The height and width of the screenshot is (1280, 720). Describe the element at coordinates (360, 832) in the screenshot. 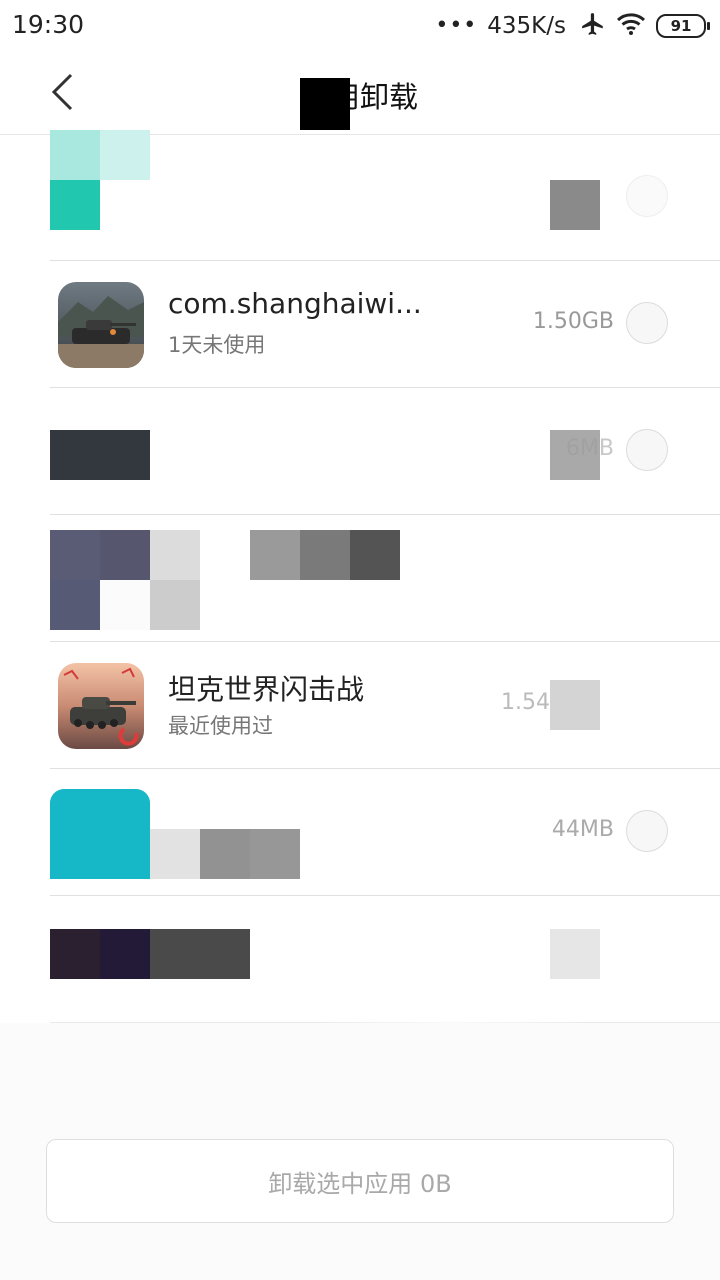

I see `list-item: 44MB` at that location.